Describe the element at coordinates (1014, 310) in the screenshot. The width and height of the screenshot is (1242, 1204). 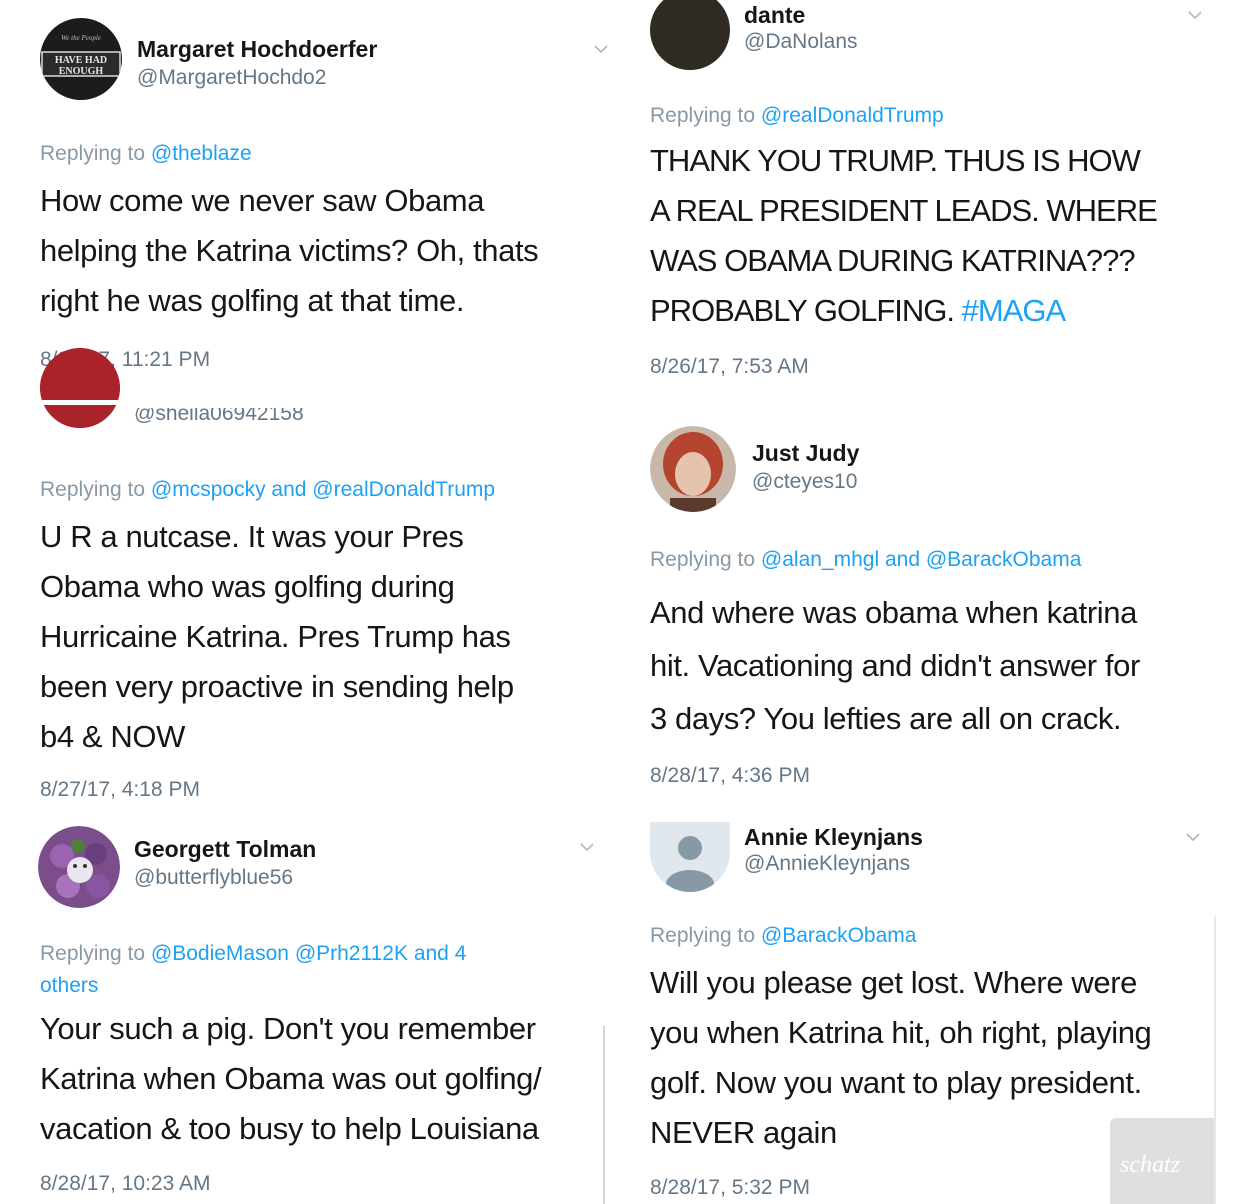
I see `hashtag-link: #MAGA` at that location.